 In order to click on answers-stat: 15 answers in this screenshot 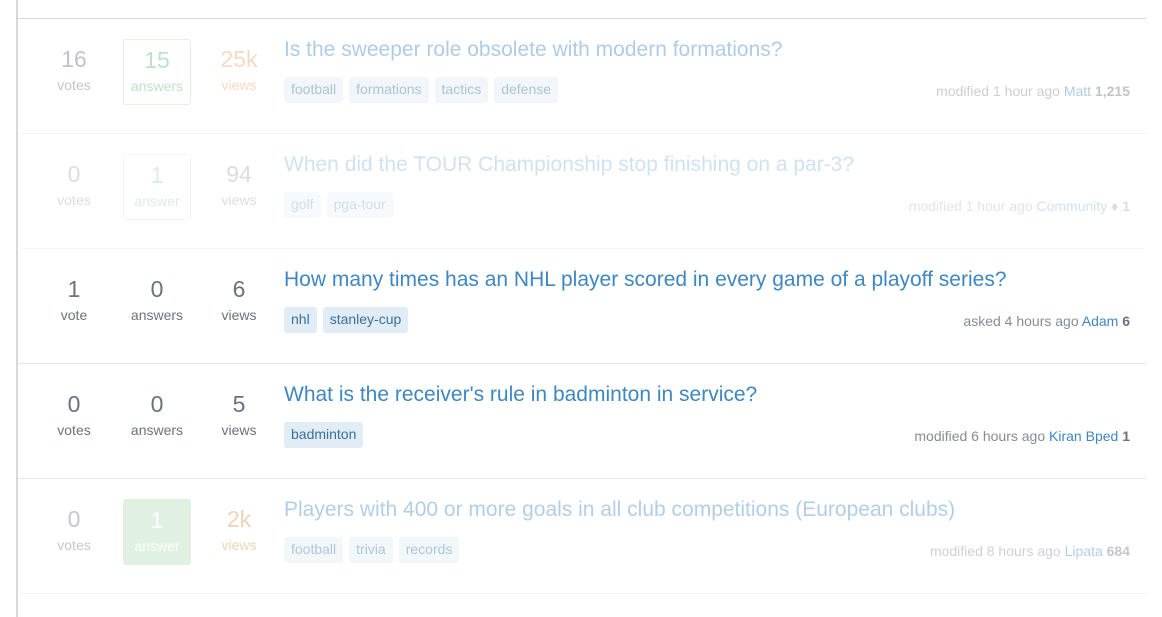, I will do `click(157, 72)`.